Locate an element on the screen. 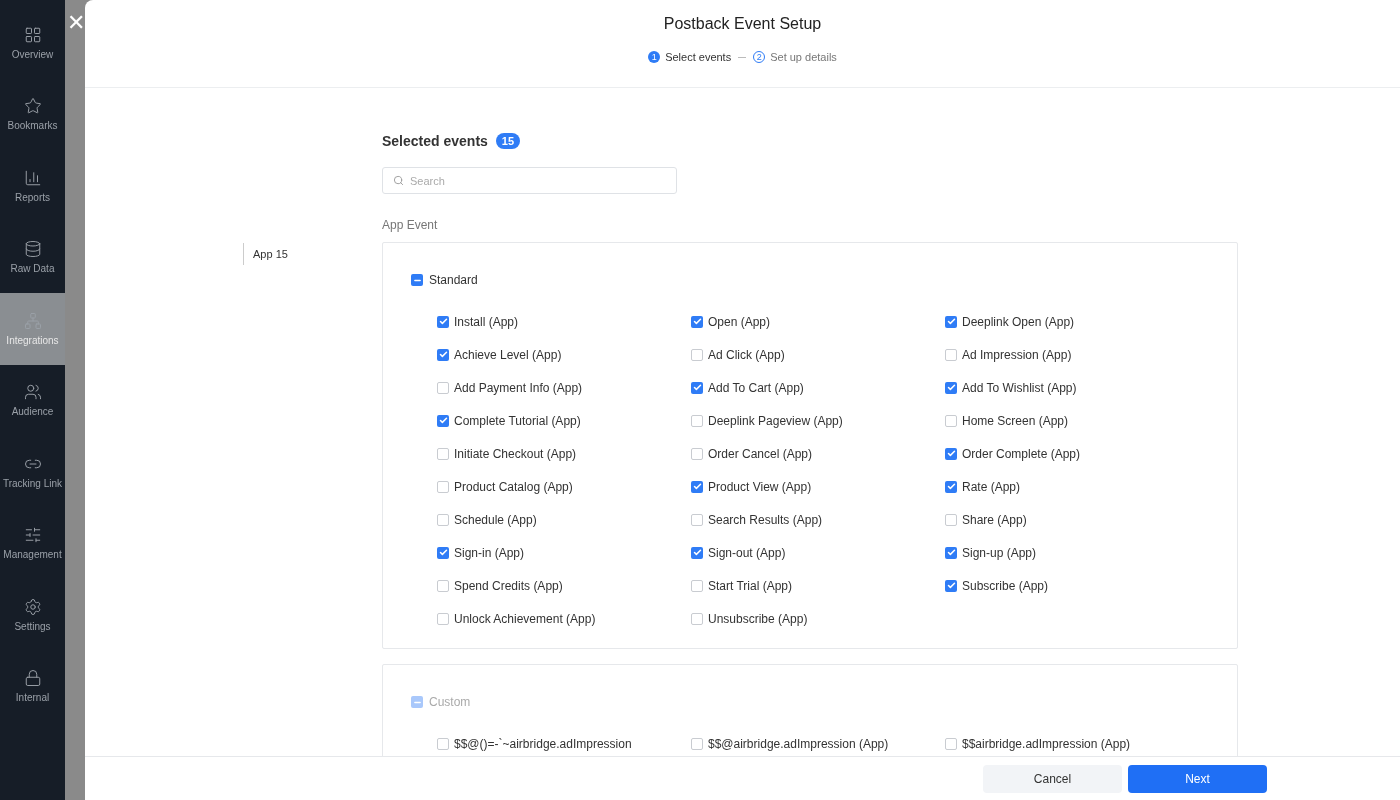 The width and height of the screenshot is (1400, 800). event-label: Sign-out (App) is located at coordinates (747, 552).